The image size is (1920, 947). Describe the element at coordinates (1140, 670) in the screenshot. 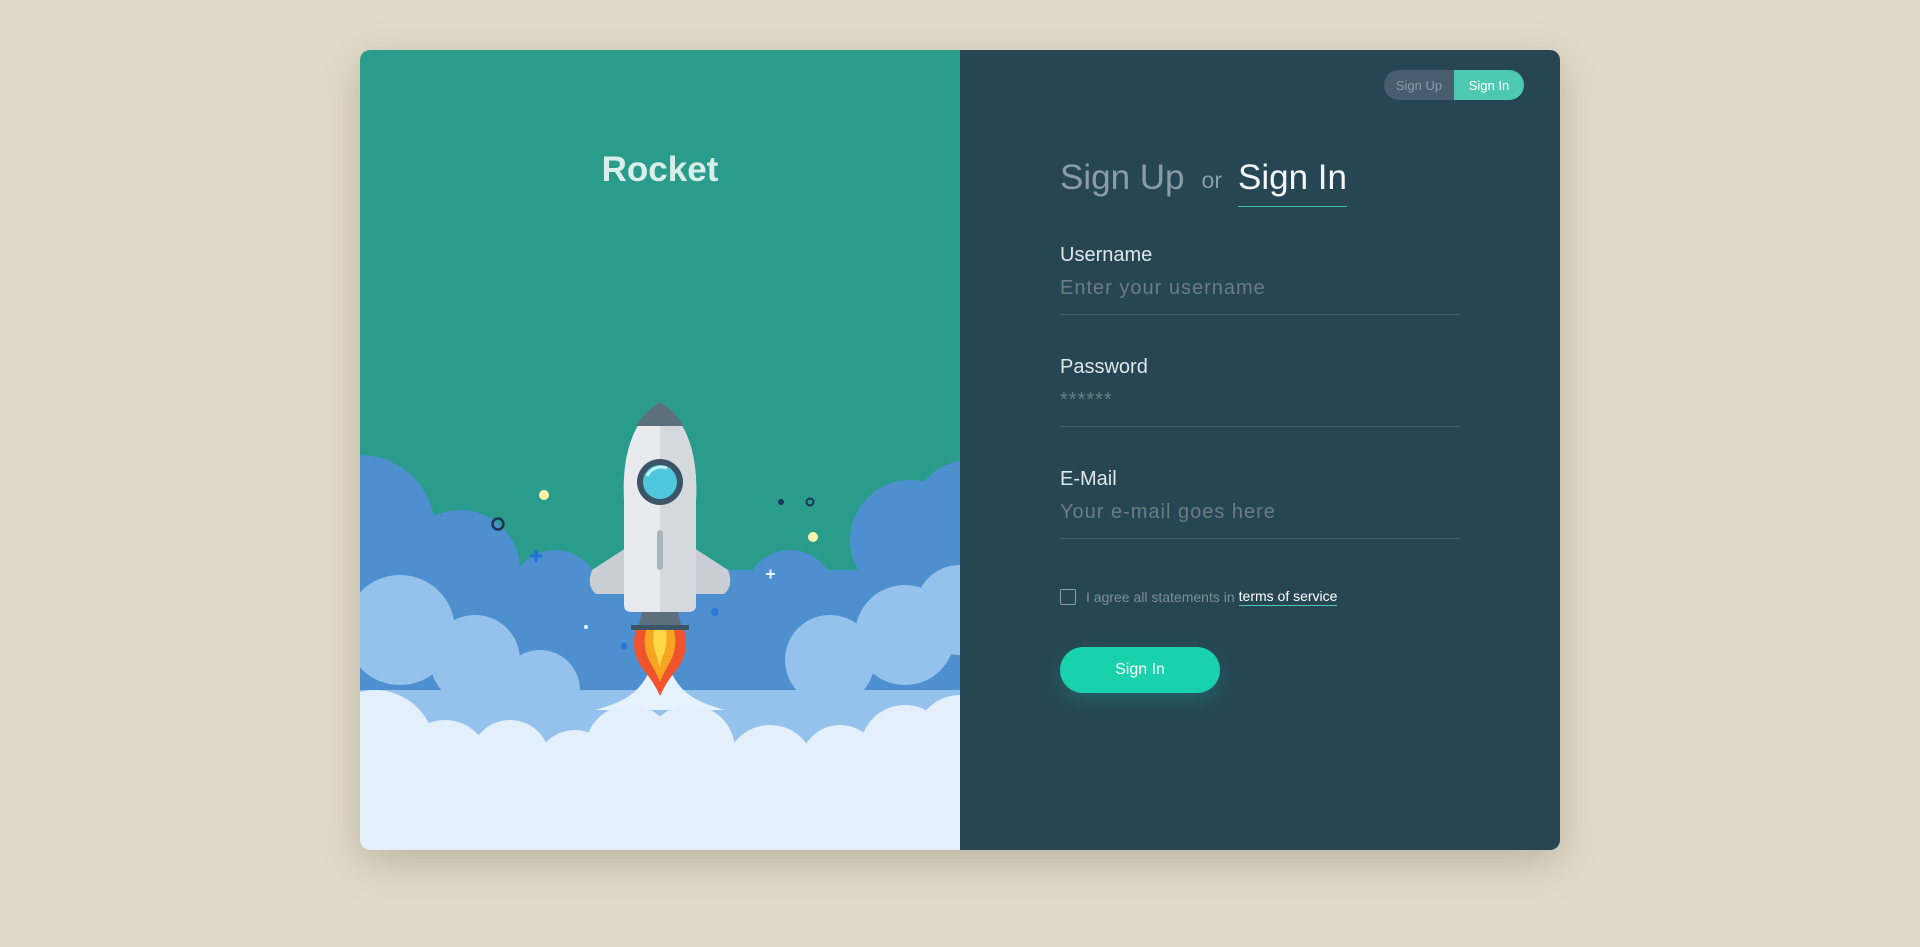

I see `sign-in-button: Sign In` at that location.